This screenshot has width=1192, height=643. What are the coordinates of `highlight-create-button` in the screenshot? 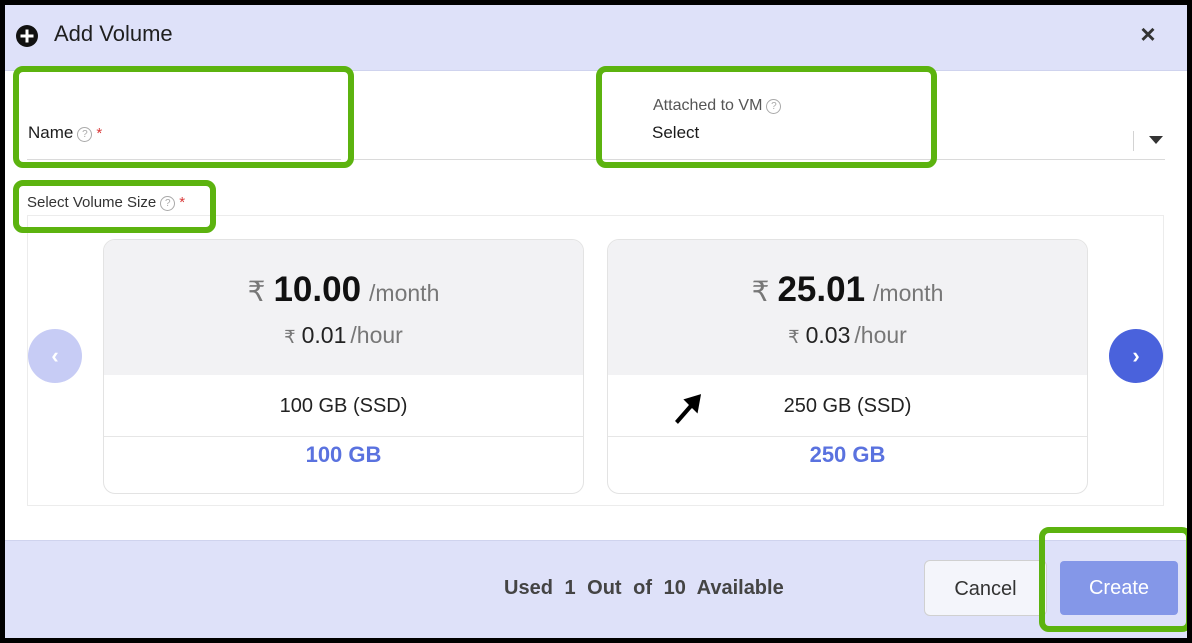 It's located at (1113, 579).